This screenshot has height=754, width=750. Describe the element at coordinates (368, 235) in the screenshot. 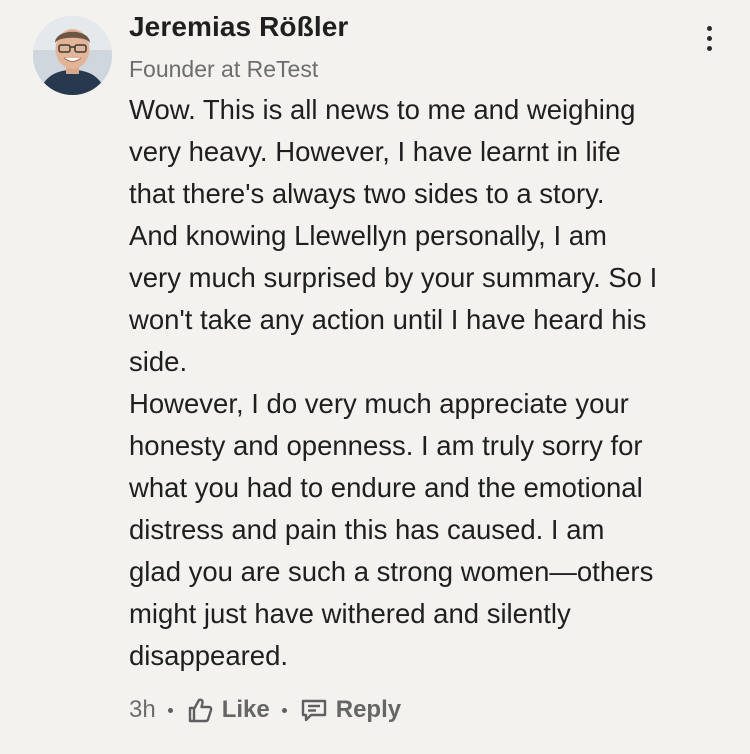

I see `comment-line: And knowing Llewellyn personally, I am` at that location.